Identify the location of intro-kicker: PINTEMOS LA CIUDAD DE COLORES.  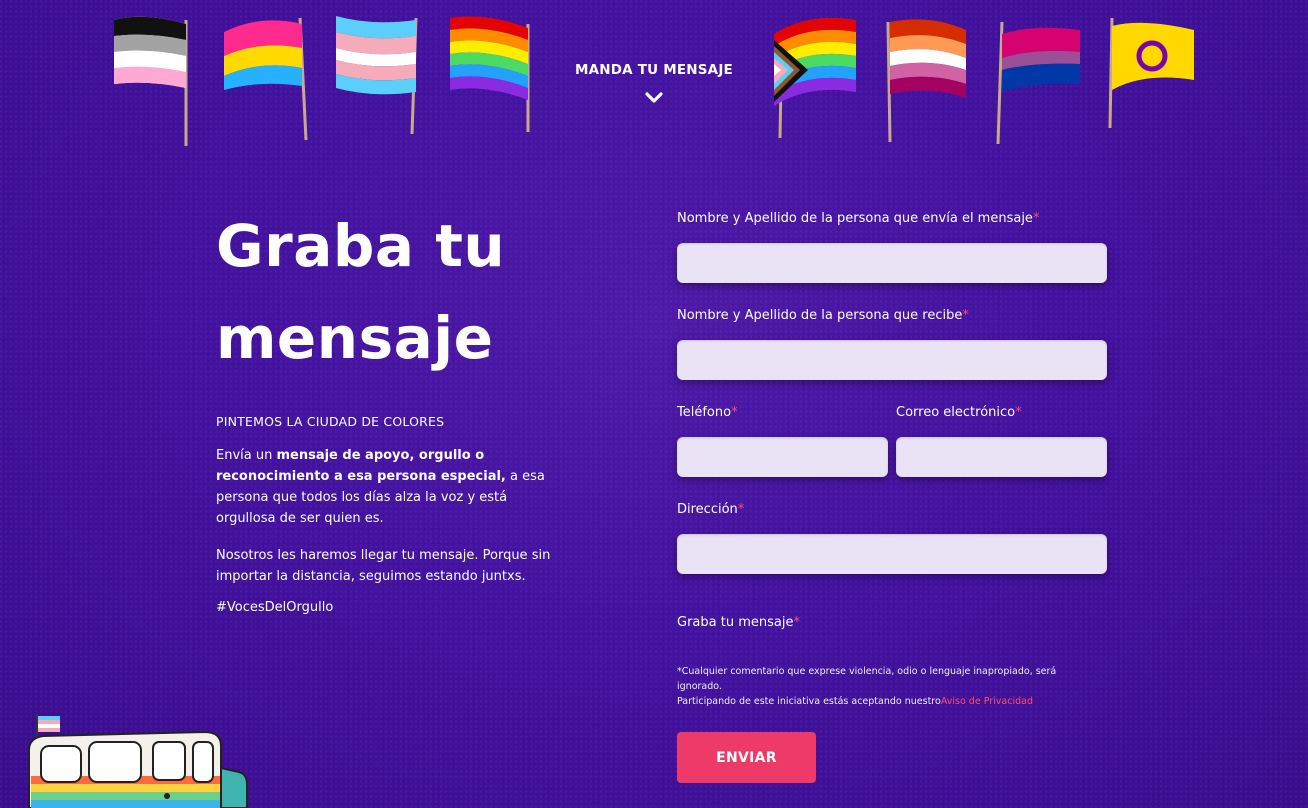
(330, 421).